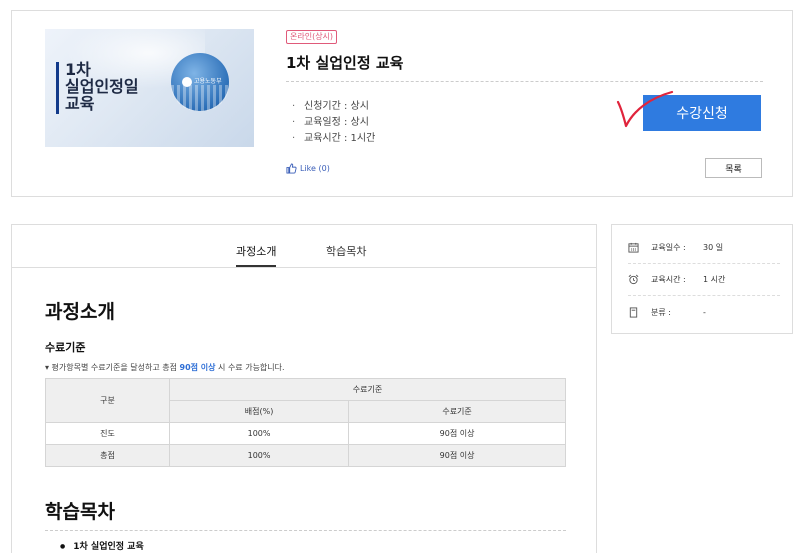 Image resolution: width=800 pixels, height=553 pixels. I want to click on table-subheader-criteria: 수료기준, so click(457, 411).